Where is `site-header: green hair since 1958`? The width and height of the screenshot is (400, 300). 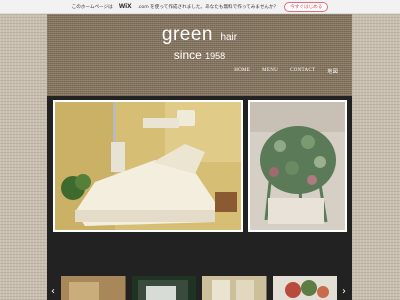
site-header: green hair since 1958 is located at coordinates (199, 43).